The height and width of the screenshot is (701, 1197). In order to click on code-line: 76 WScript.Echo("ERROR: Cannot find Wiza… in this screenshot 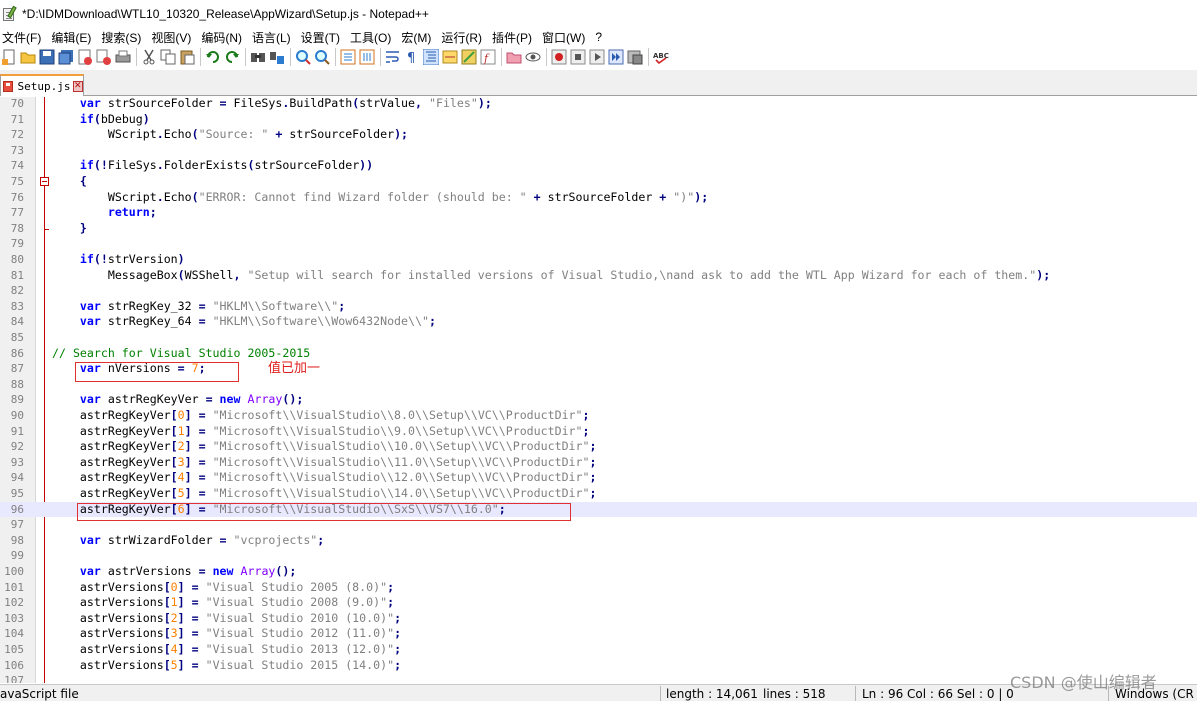, I will do `click(598, 198)`.